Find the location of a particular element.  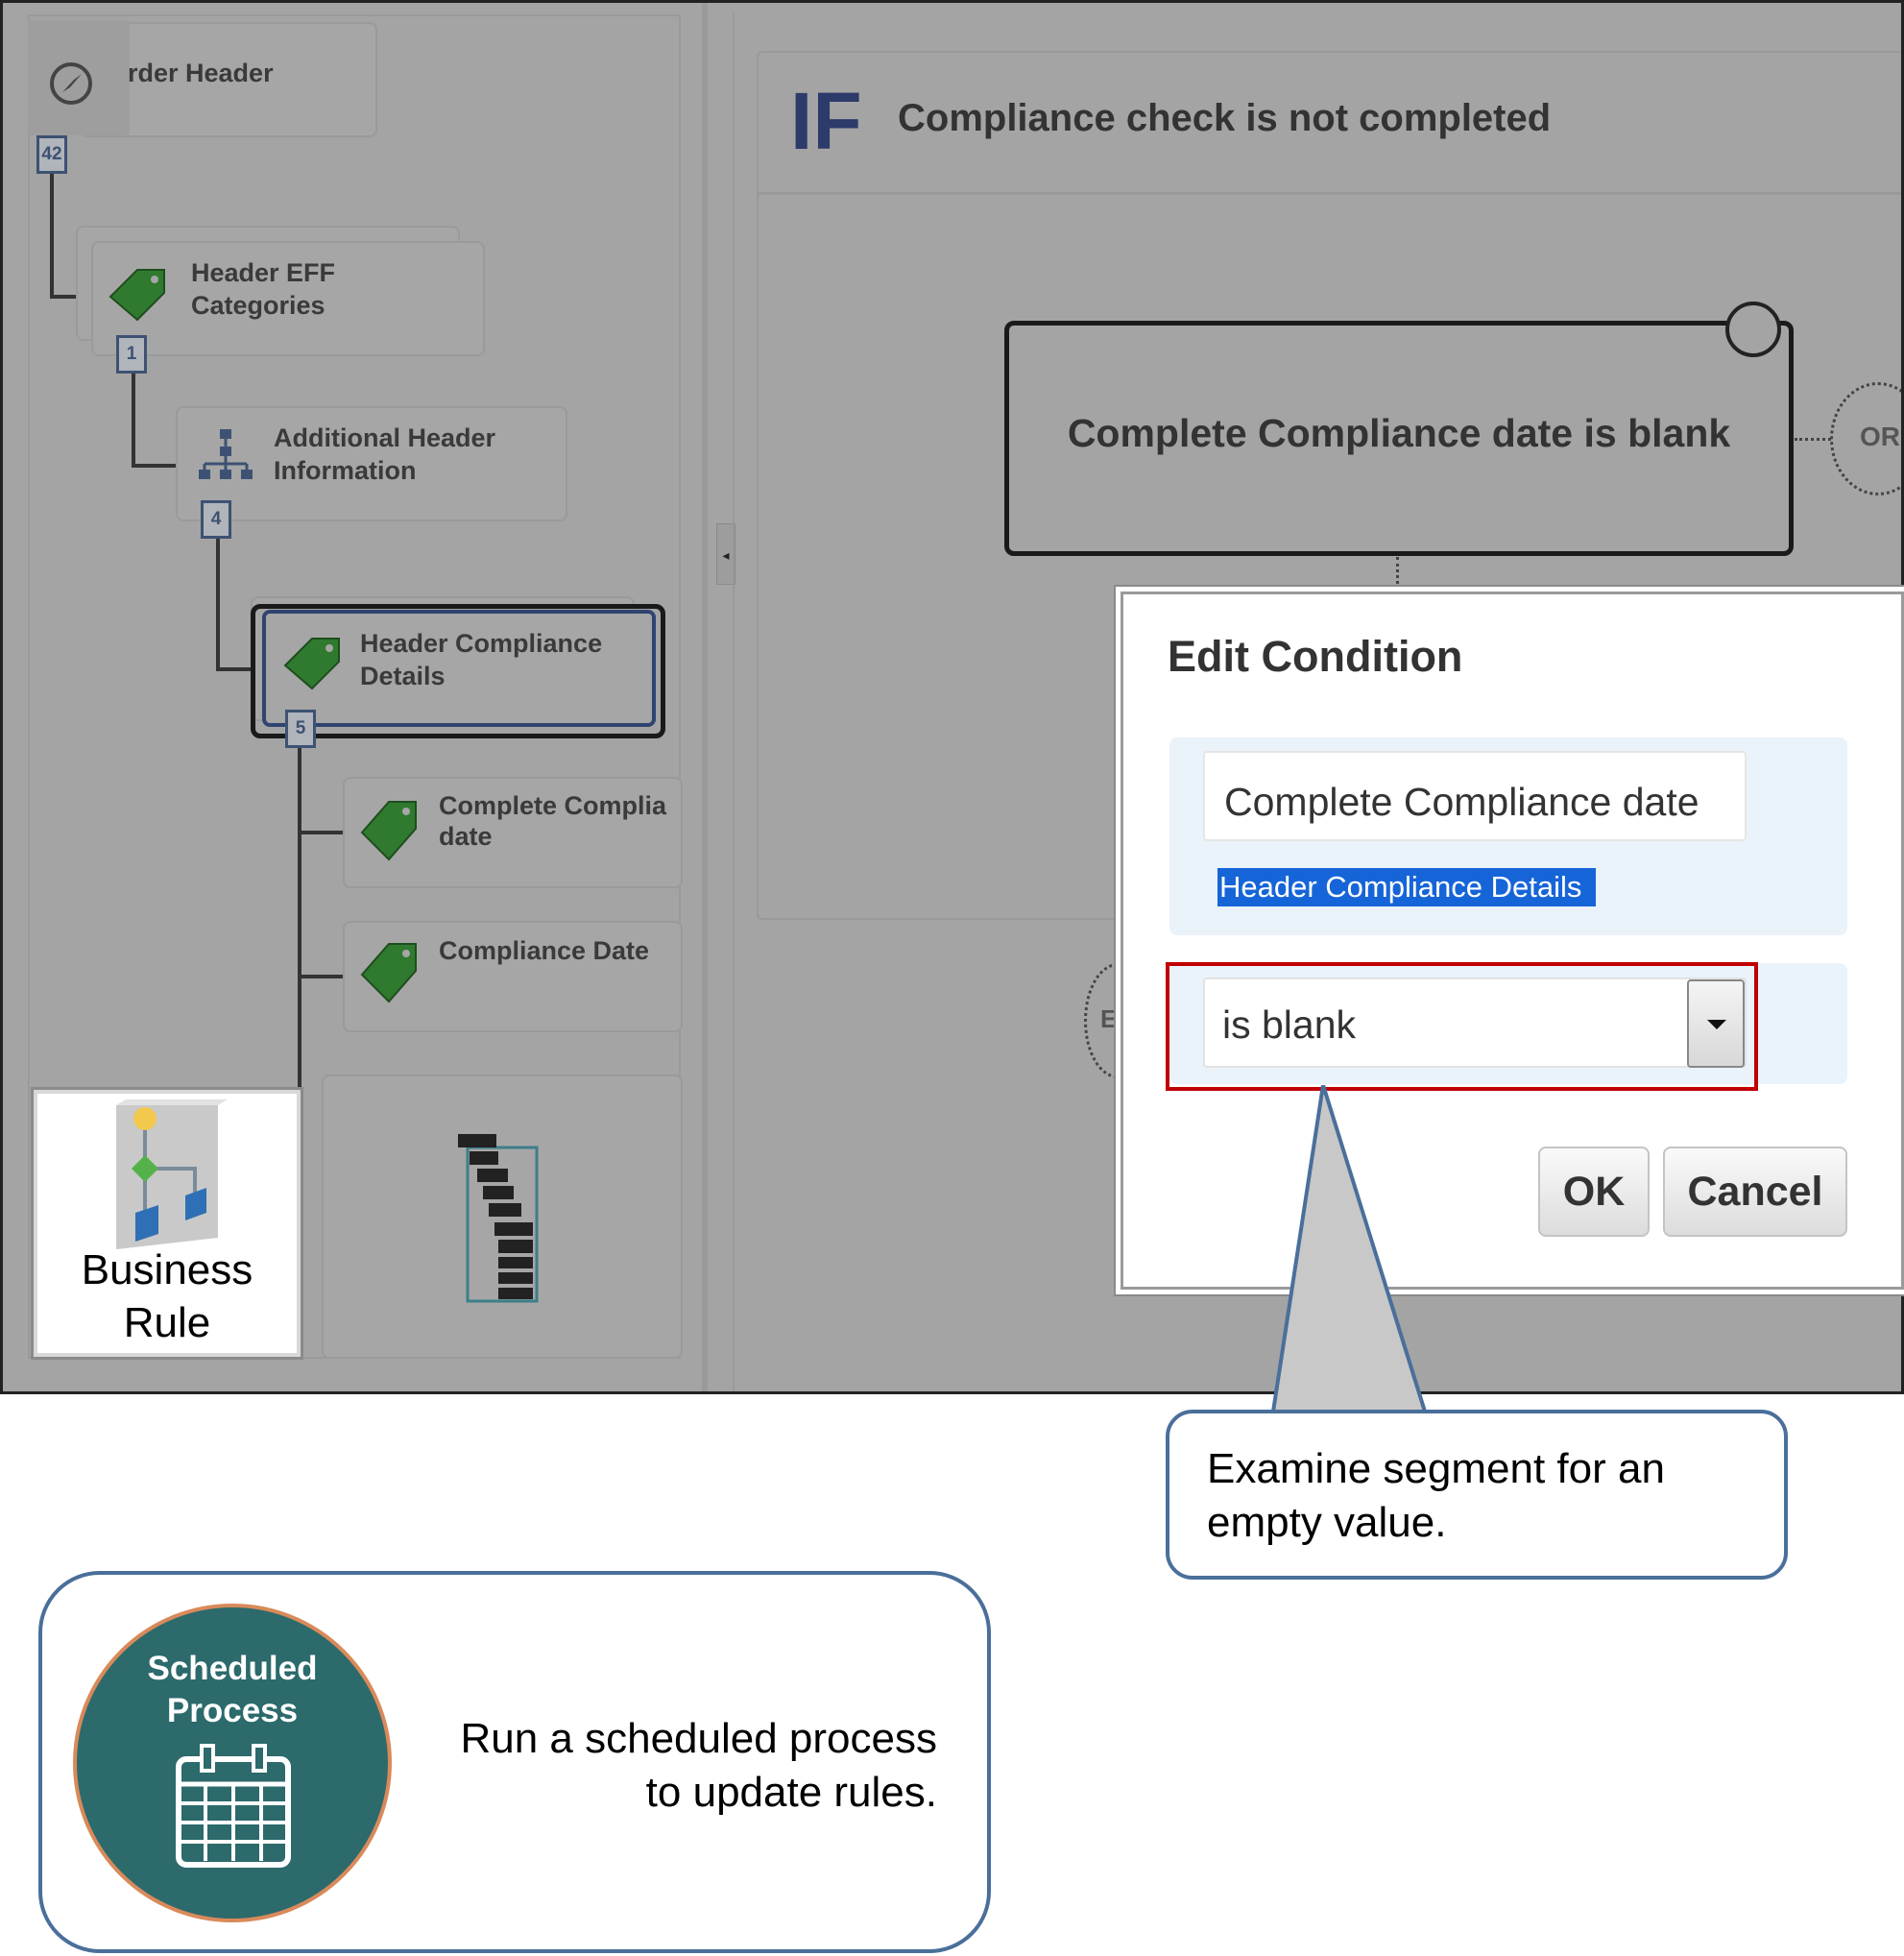

callout-pointer is located at coordinates (1349, 1249).